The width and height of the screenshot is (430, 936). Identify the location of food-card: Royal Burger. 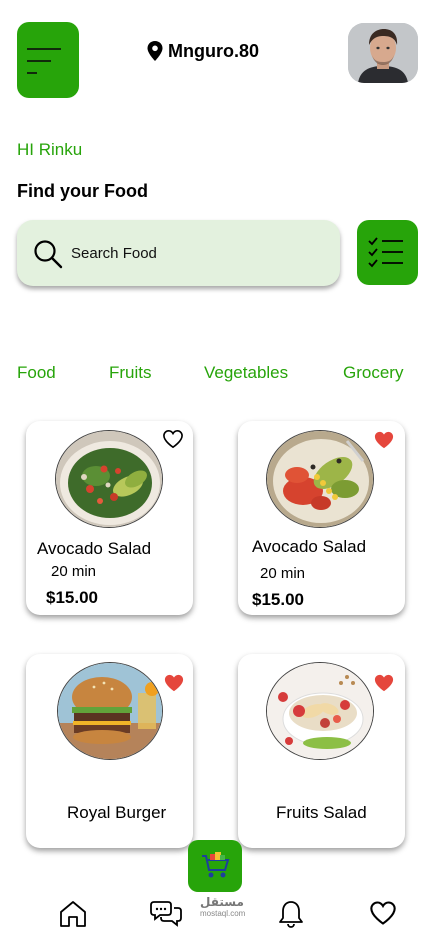
(109, 751).